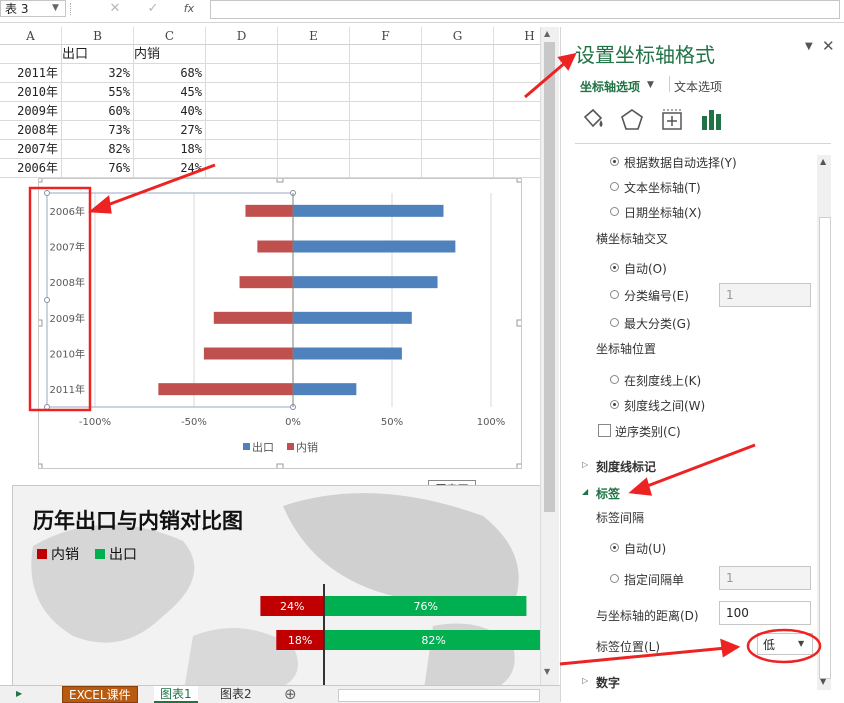 This screenshot has width=844, height=703. What do you see at coordinates (614, 294) in the screenshot?
I see `radio-cross-category` at bounding box center [614, 294].